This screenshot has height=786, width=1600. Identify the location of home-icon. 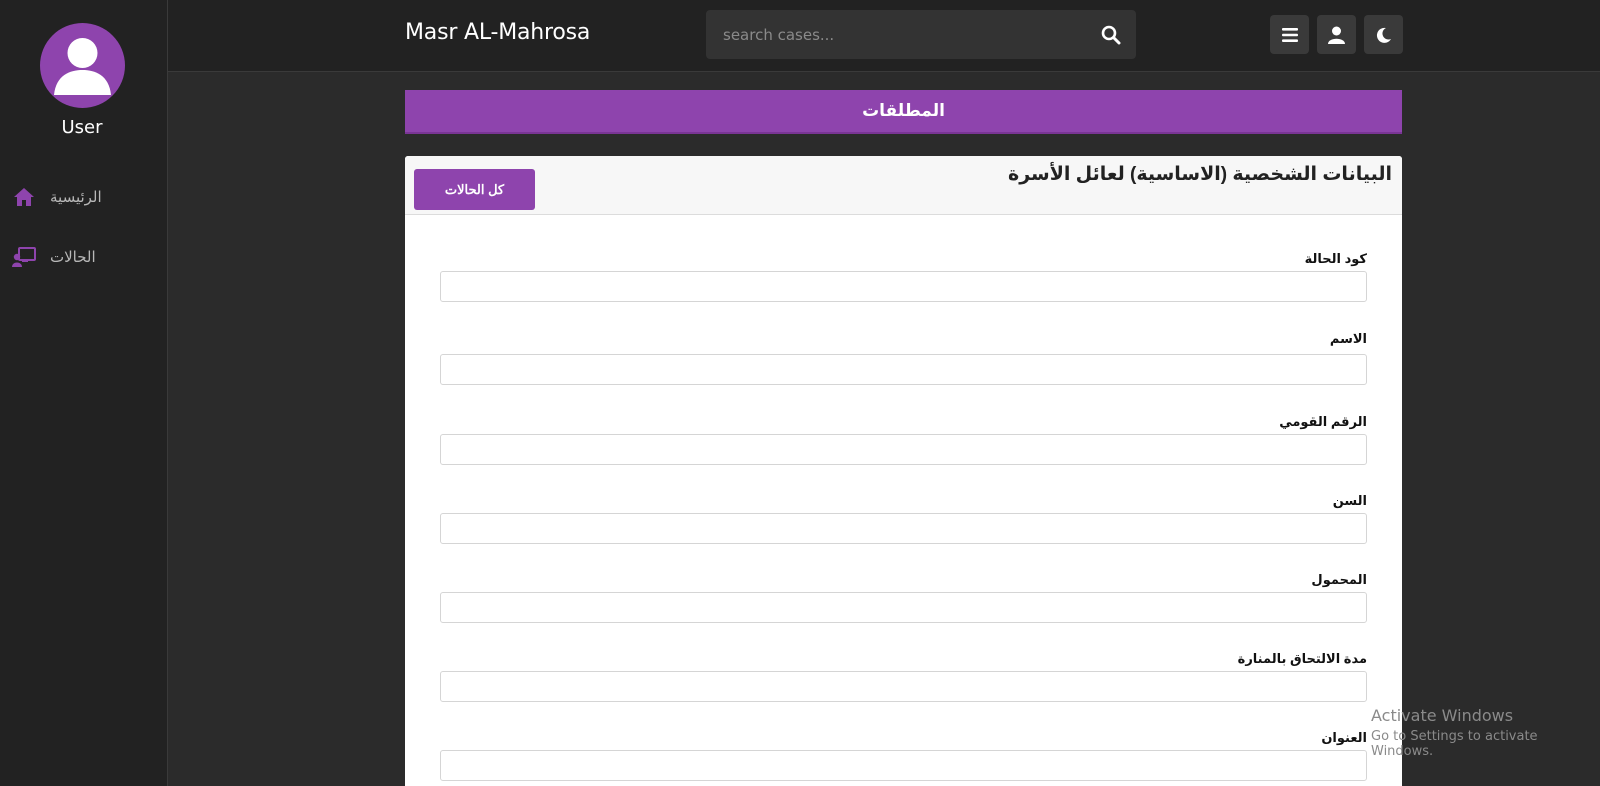
(24, 197).